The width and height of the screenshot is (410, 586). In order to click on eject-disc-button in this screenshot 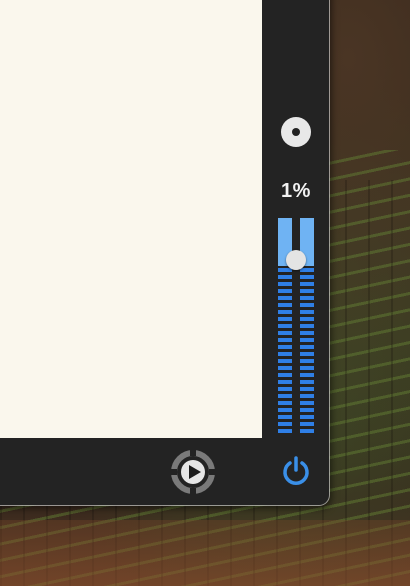, I will do `click(296, 132)`.